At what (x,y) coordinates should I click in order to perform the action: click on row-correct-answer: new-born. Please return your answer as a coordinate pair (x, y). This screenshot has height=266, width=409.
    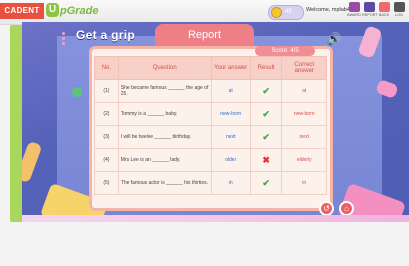
    Looking at the image, I should click on (304, 114).